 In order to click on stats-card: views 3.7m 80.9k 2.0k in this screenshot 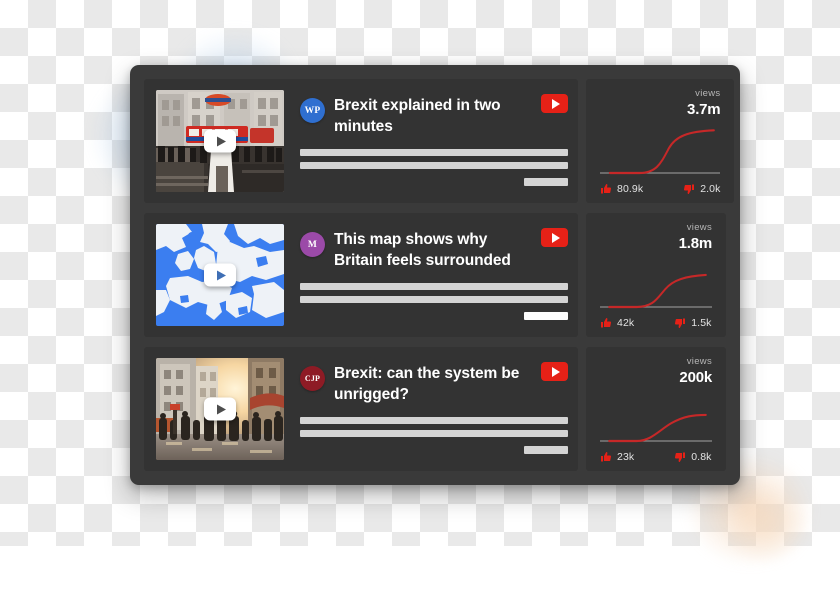, I will do `click(660, 141)`.